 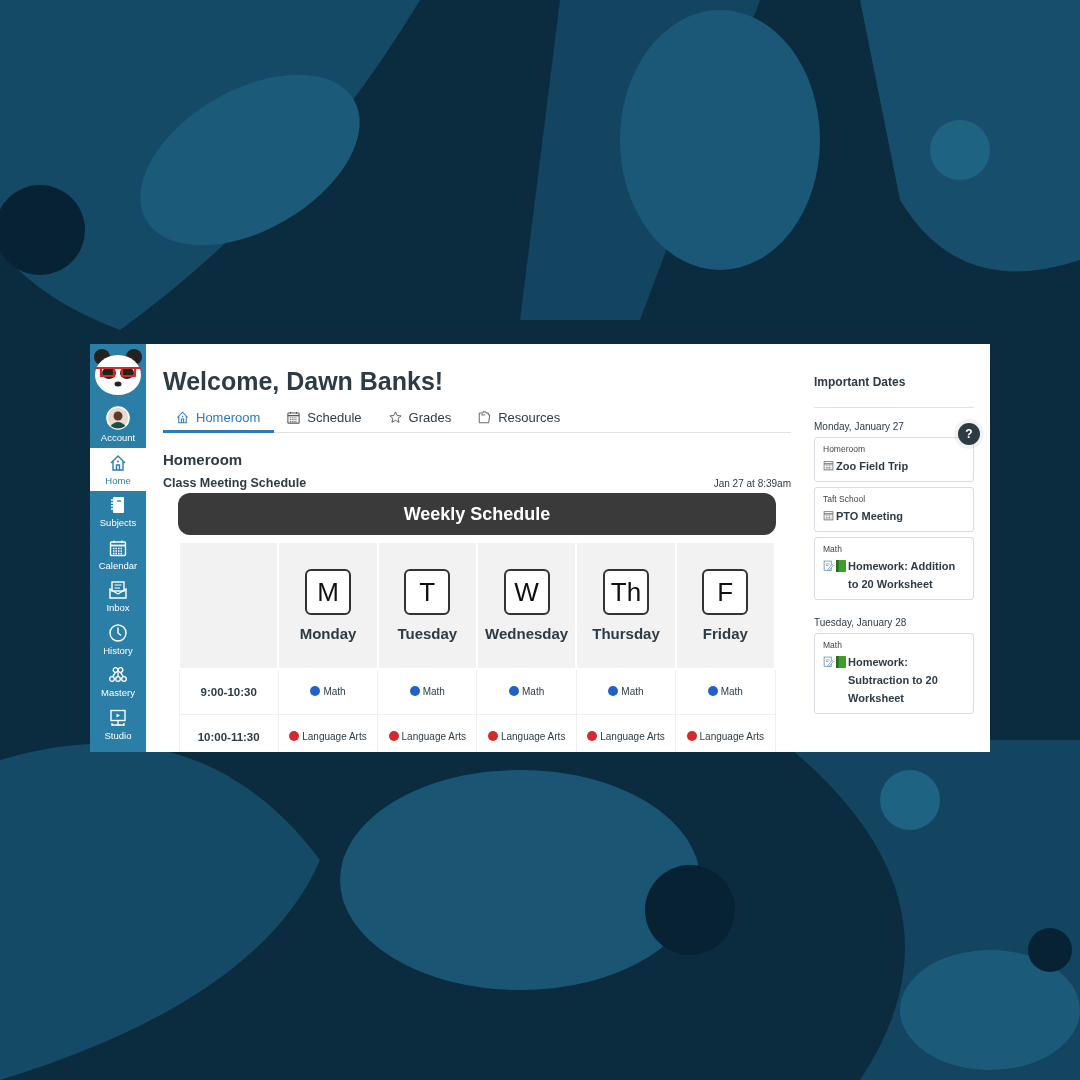 I want to click on post-title: Class Meeting Schedule, so click(x=235, y=483).